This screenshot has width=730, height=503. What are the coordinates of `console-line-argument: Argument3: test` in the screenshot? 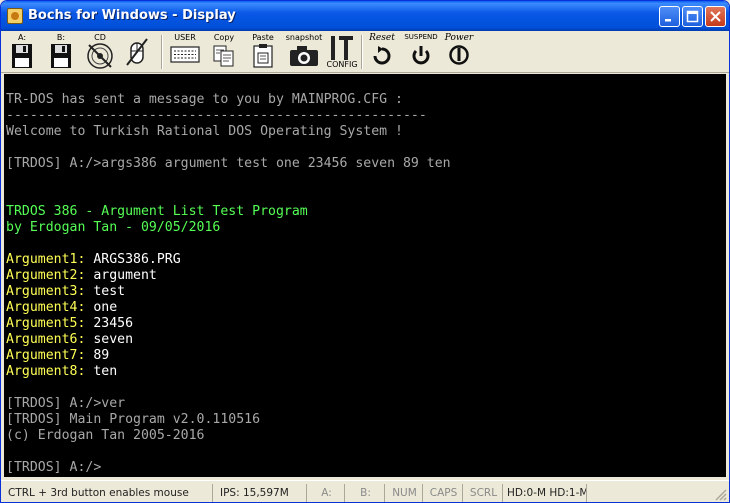 It's located at (65, 292).